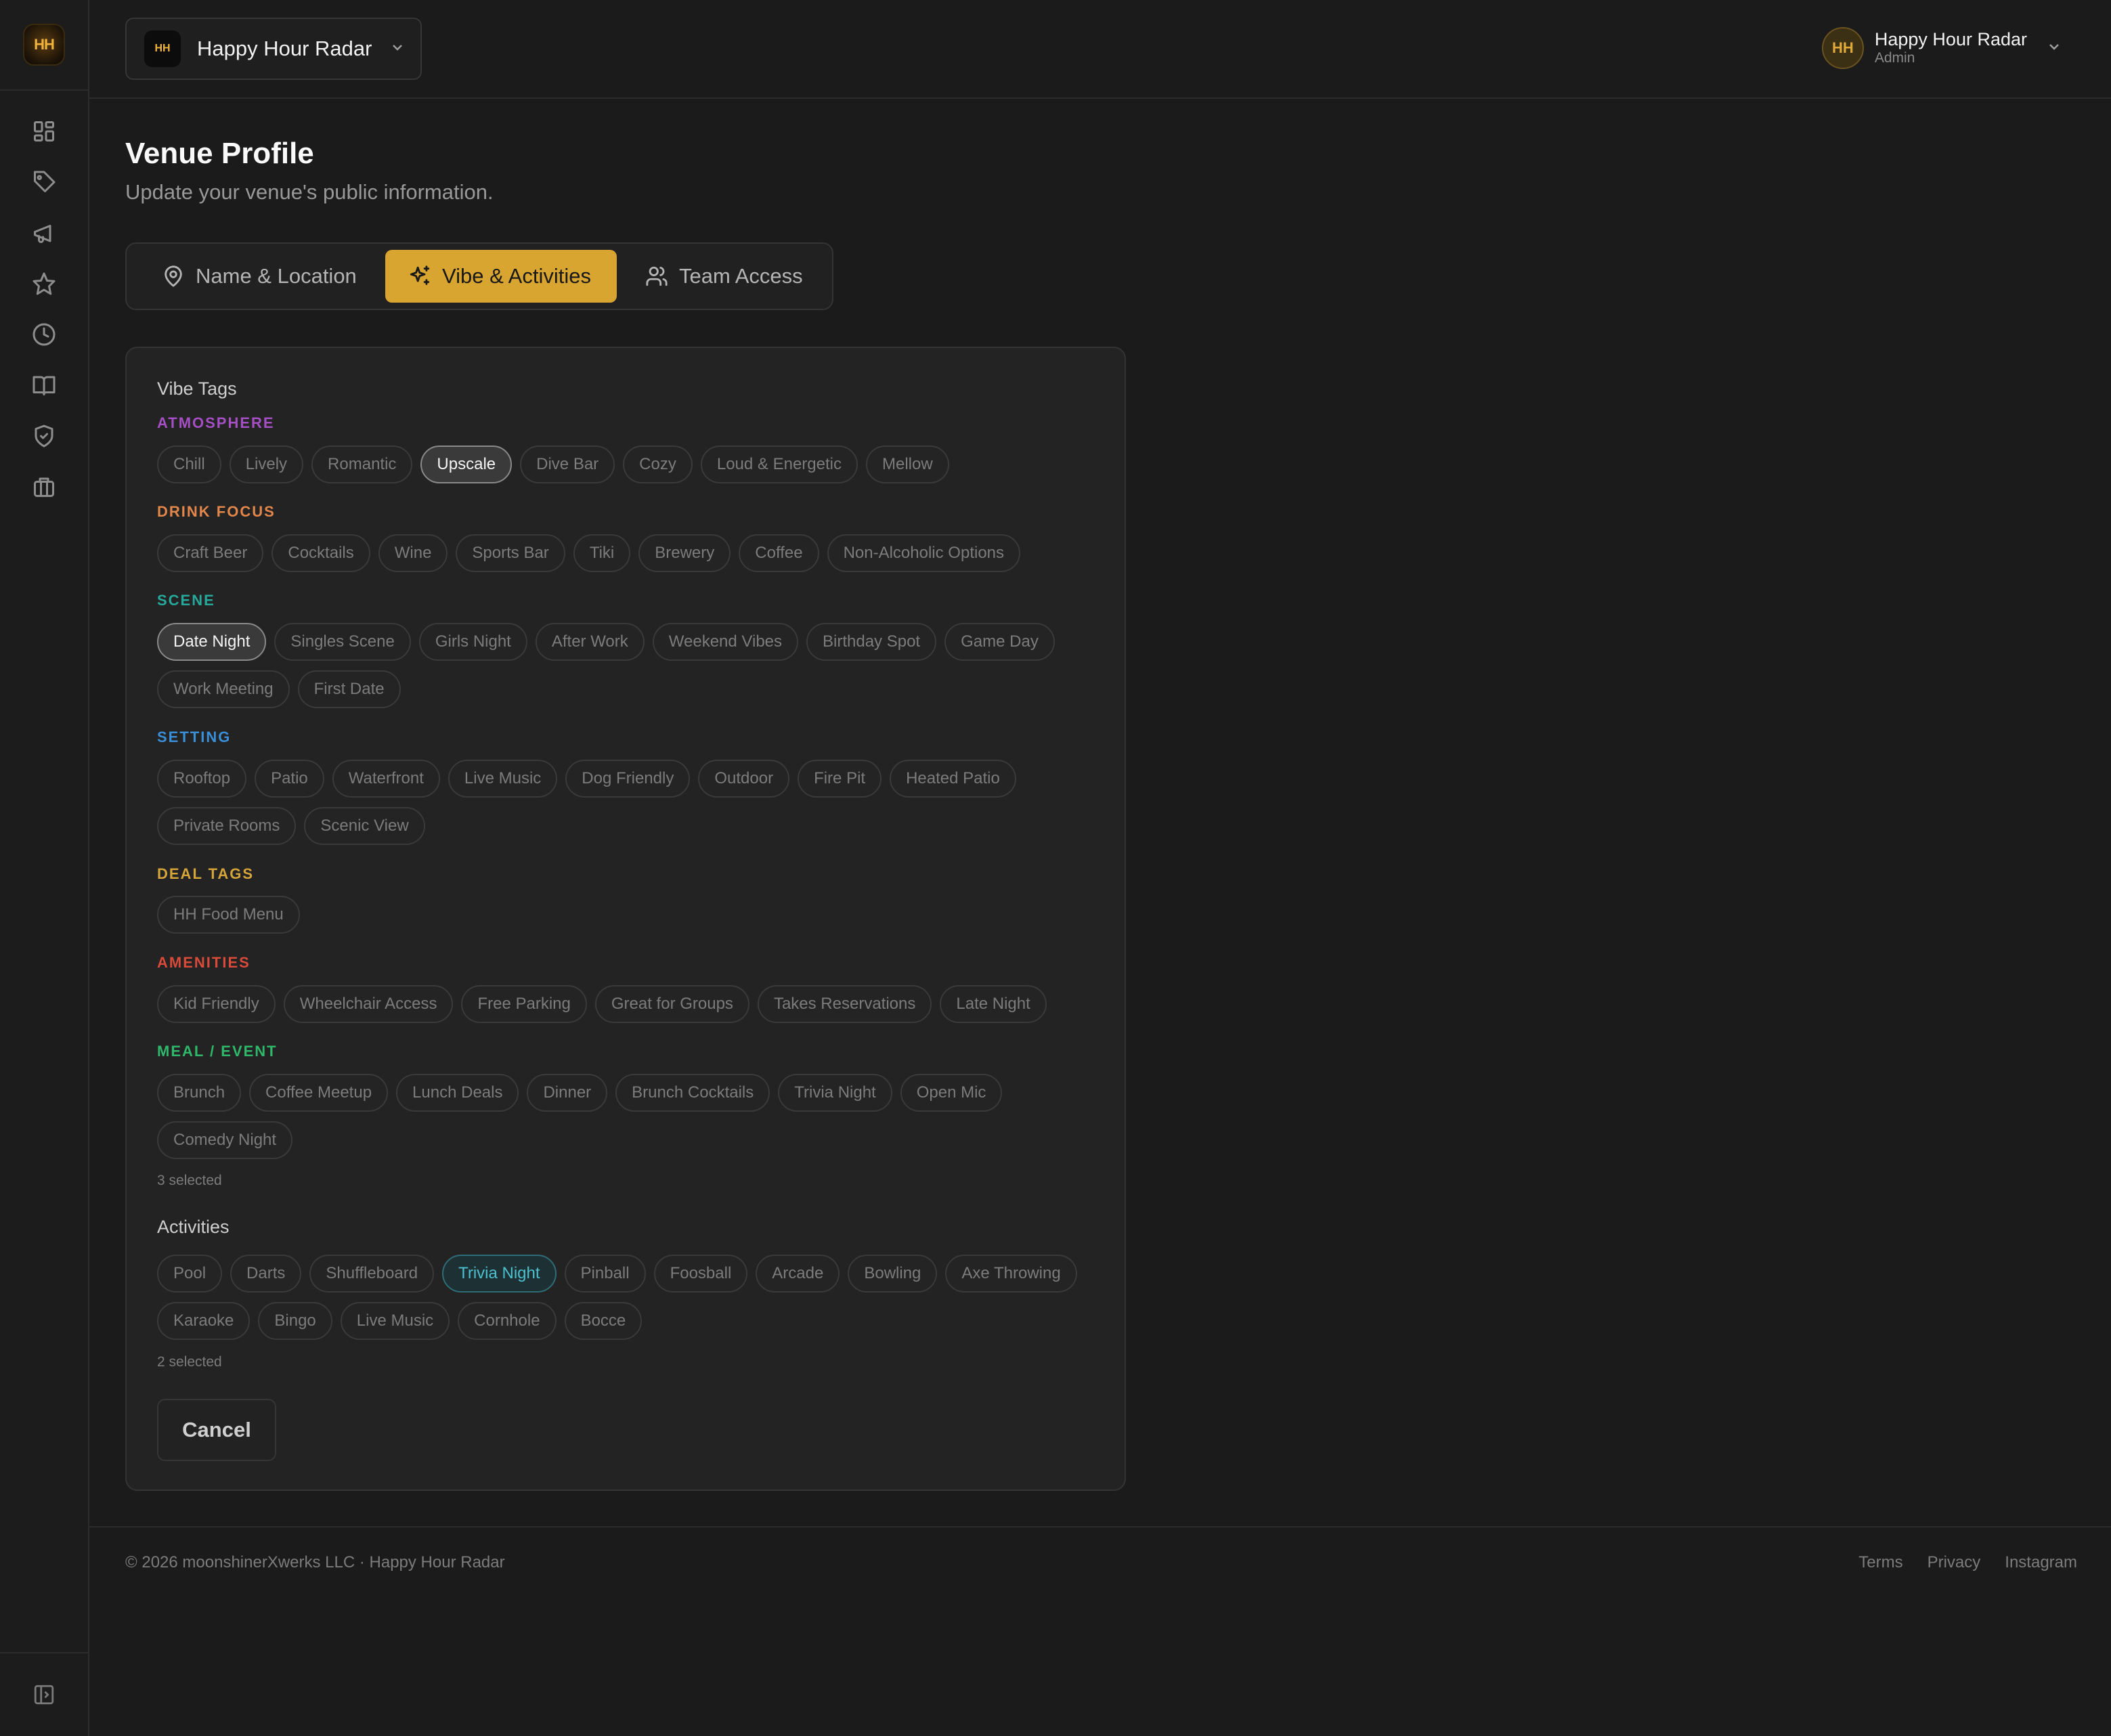 This screenshot has width=2111, height=1736. Describe the element at coordinates (798, 1274) in the screenshot. I see `activity-chip-arcade: Arcade` at that location.